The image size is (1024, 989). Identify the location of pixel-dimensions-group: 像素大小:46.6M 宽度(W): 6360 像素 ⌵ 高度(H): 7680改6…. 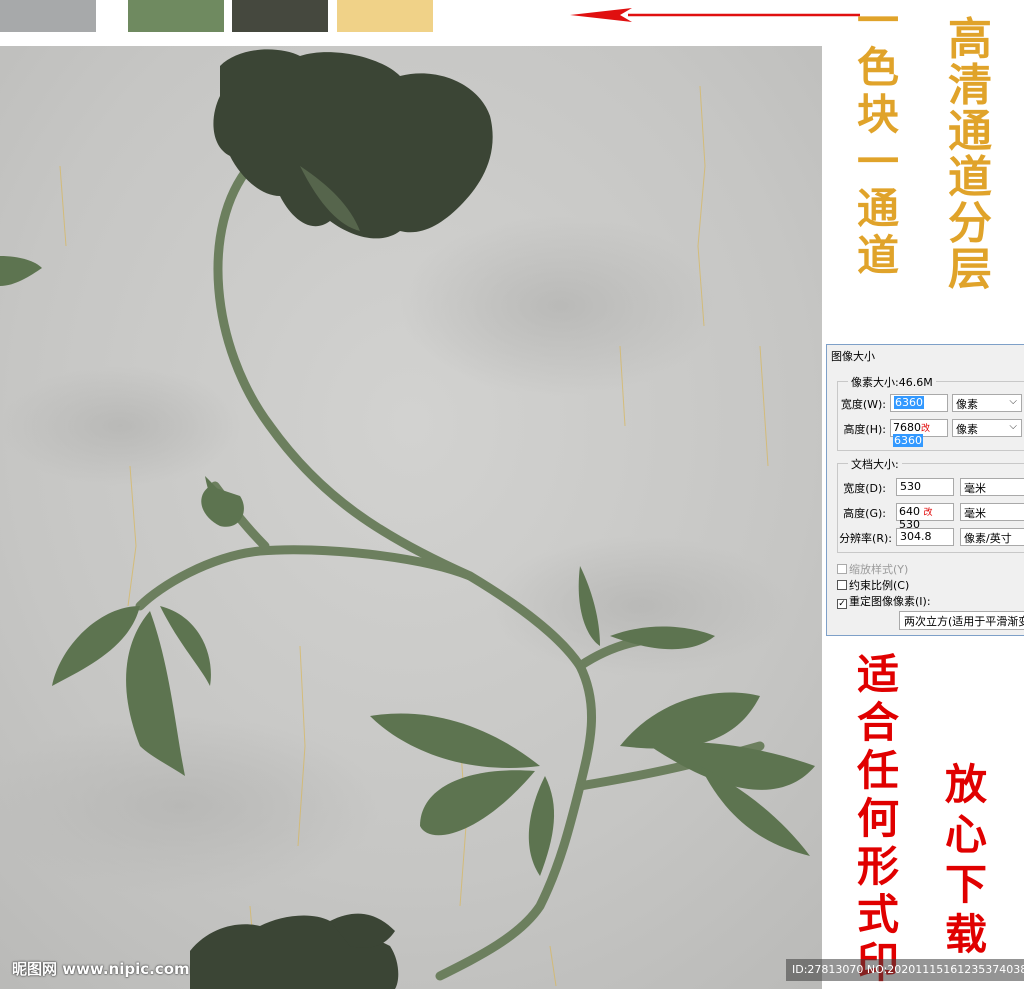
(930, 412).